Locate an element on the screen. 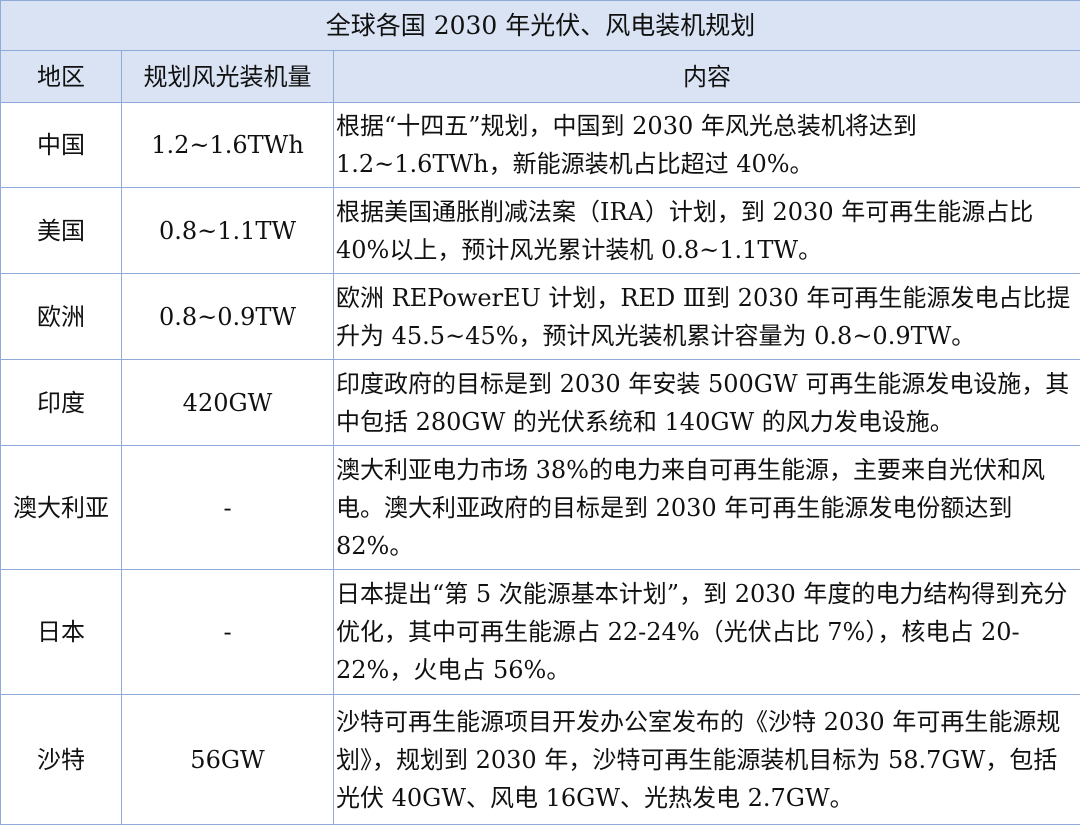 Image resolution: width=1080 pixels, height=825 pixels. capacity-cell: 1.2~1.6TWh is located at coordinates (228, 145).